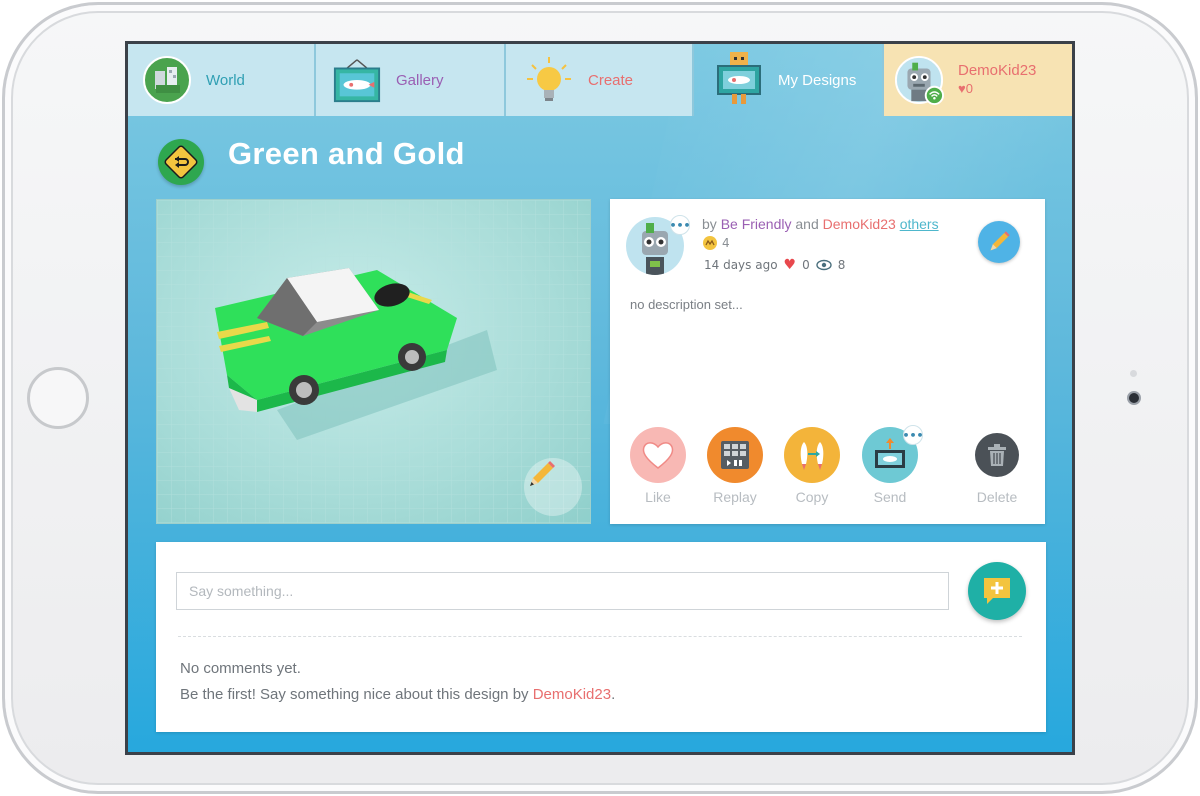 The image size is (1200, 796). Describe the element at coordinates (1133, 373) in the screenshot. I see `light-sensor` at that location.